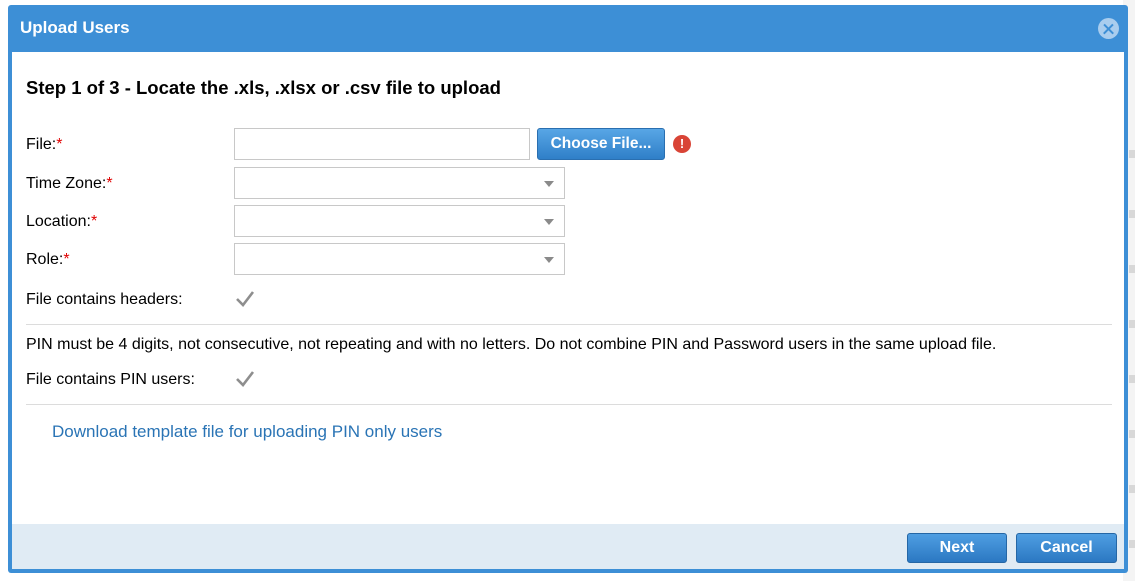  I want to click on role-label: Role:*, so click(48, 259).